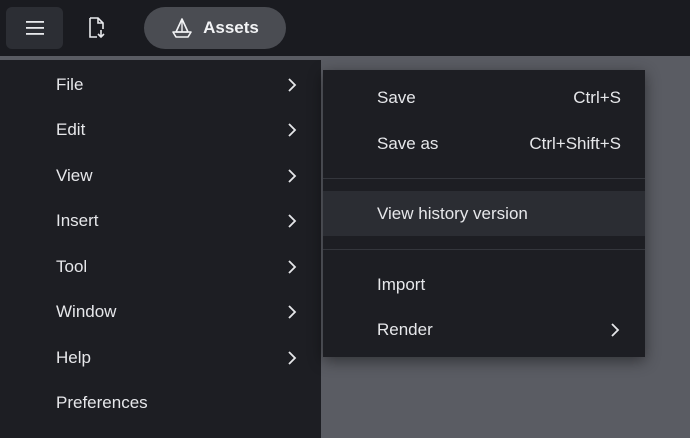  I want to click on assets-button: Assets, so click(215, 28).